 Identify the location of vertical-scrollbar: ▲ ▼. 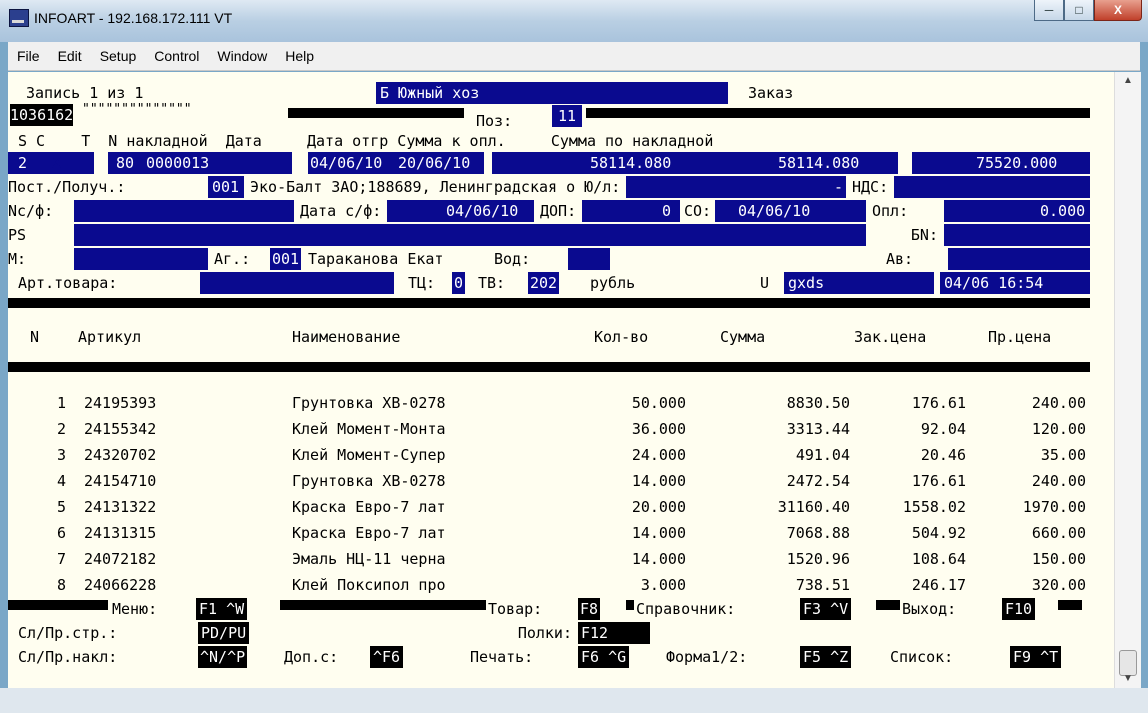
(1127, 380).